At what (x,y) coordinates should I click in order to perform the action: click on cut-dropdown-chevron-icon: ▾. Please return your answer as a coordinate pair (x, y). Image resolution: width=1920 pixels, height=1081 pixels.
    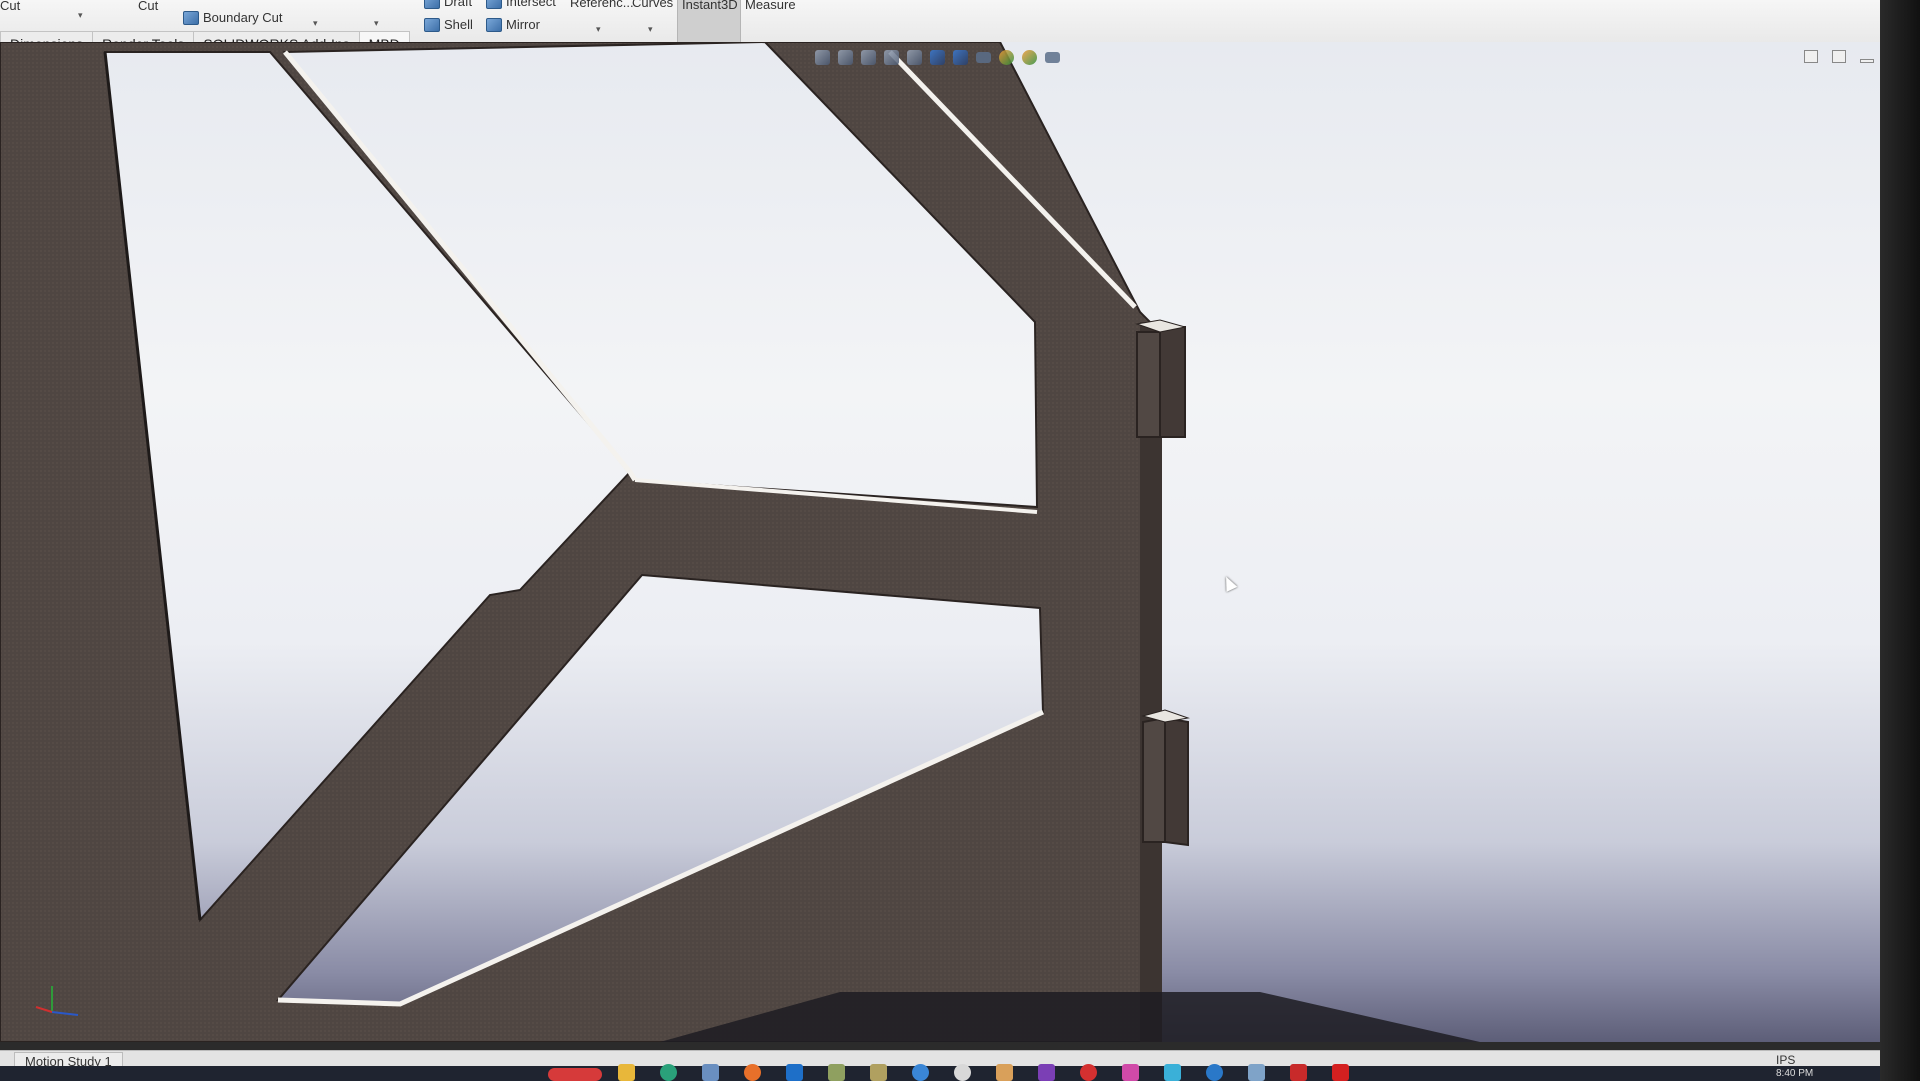
    Looking at the image, I should click on (80, 15).